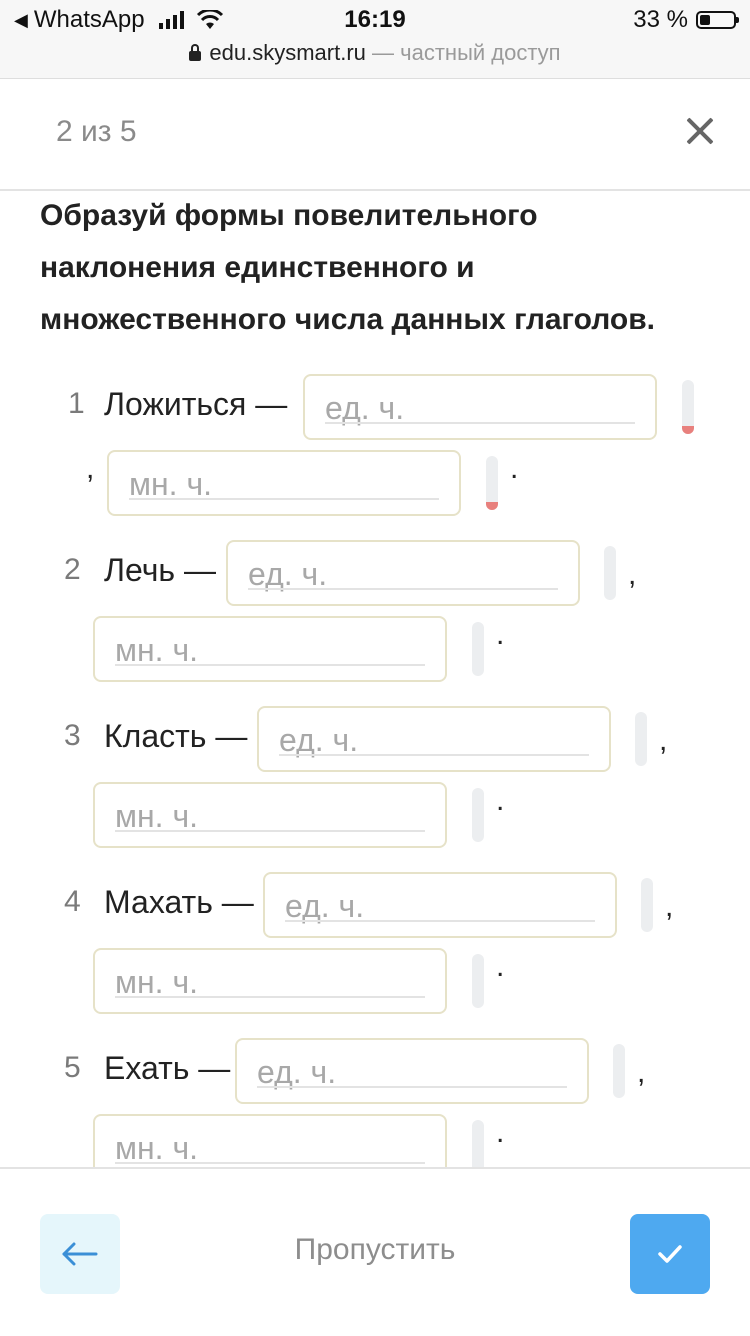  Describe the element at coordinates (660, 19) in the screenshot. I see `battery-percent: 33 %` at that location.